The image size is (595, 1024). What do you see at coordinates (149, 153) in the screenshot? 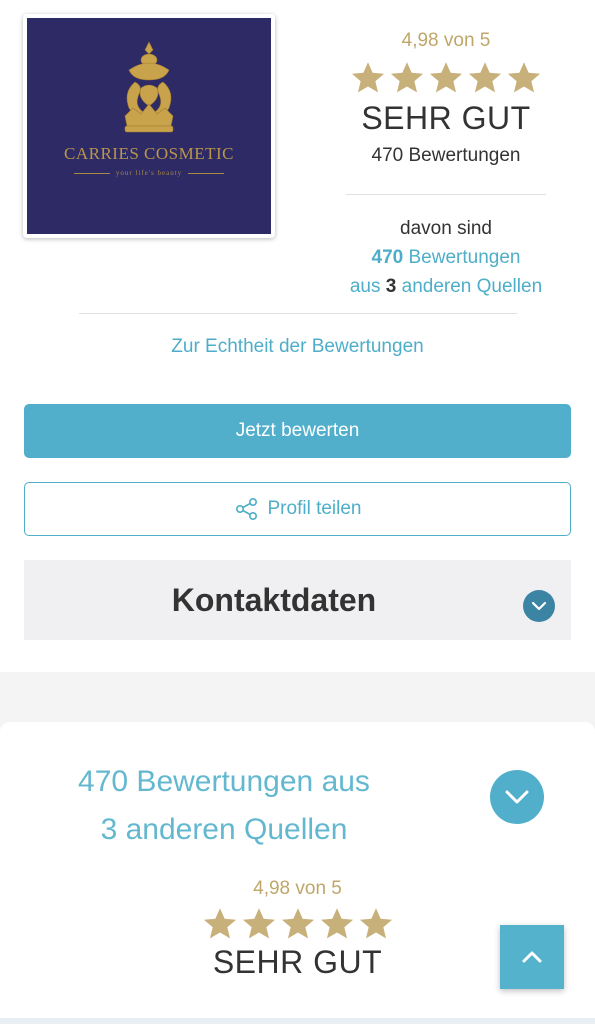
I see `logo-brand-text: CARRIES COSMETIC` at bounding box center [149, 153].